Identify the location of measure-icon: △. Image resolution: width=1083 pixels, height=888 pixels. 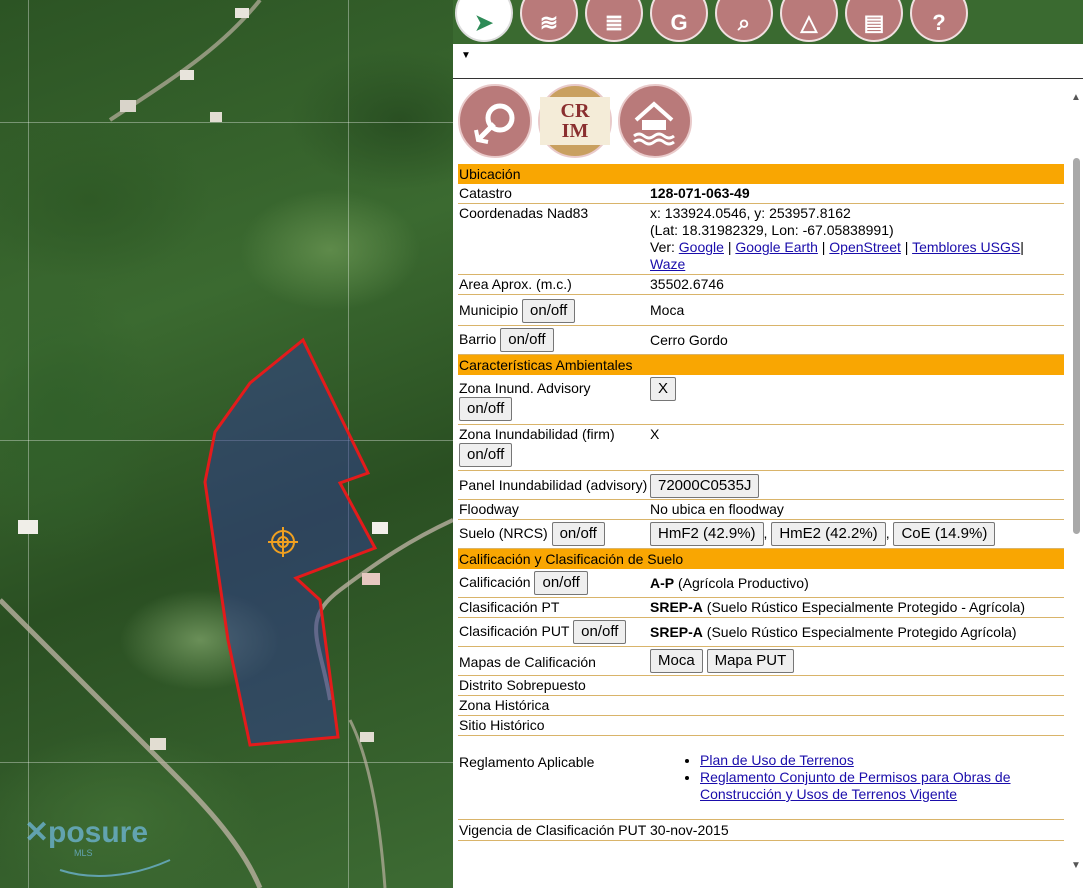
(809, 21).